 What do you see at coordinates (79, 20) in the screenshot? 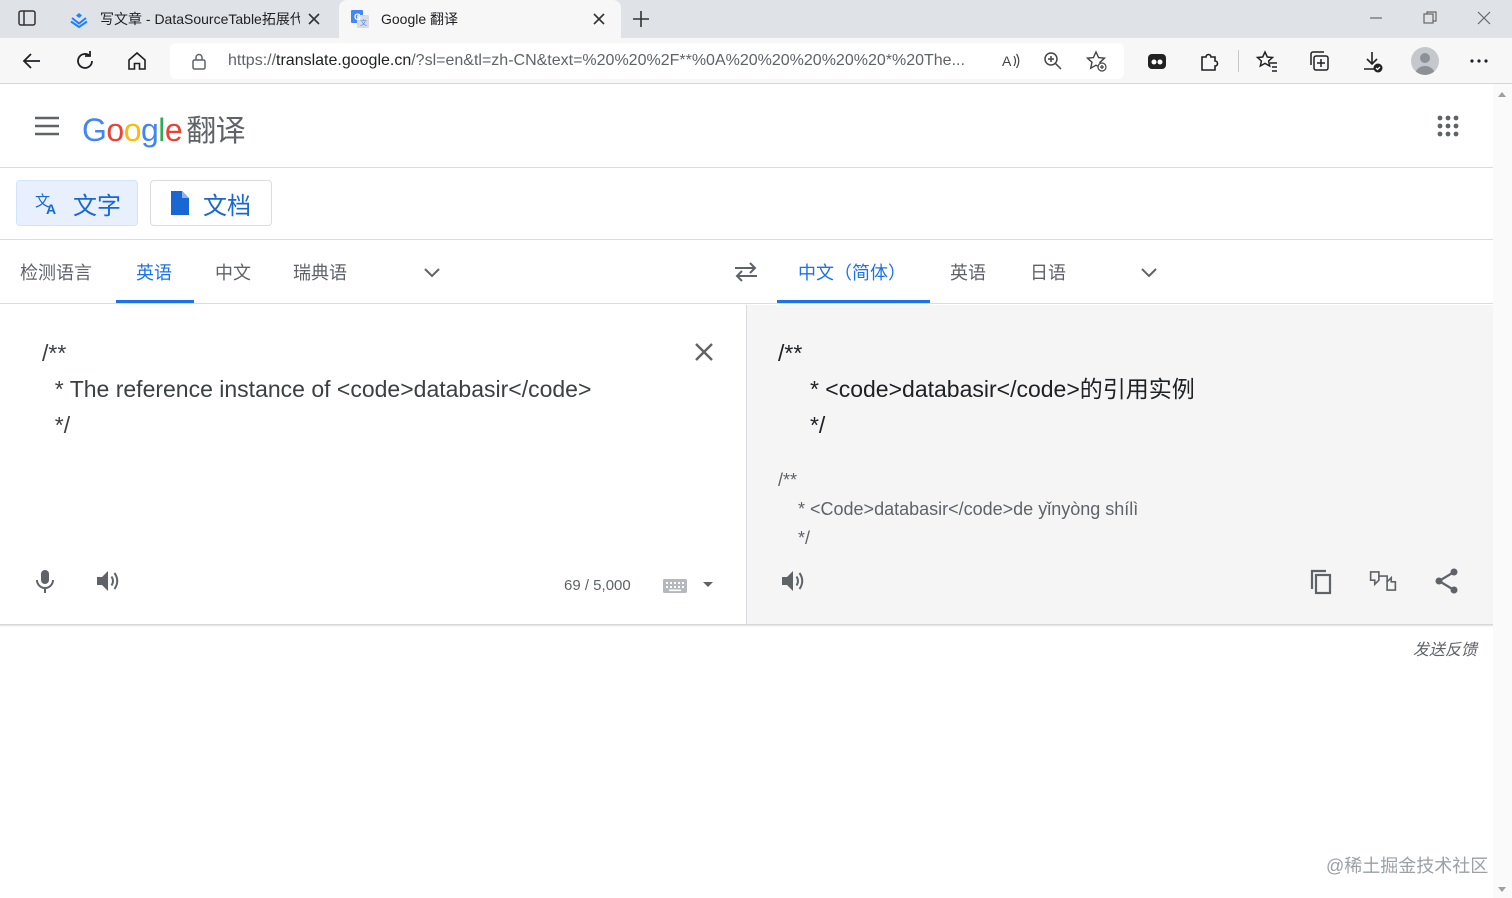
I see `juejin-favicon-icon` at bounding box center [79, 20].